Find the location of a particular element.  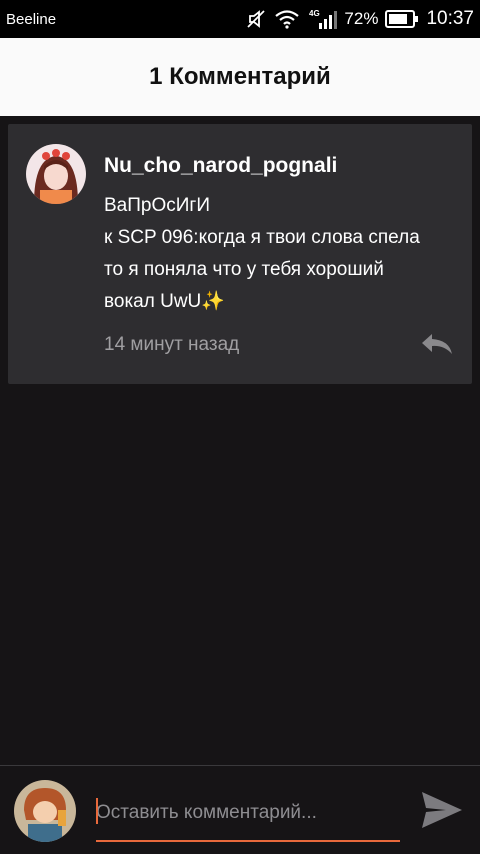

comment-input is located at coordinates (248, 813).